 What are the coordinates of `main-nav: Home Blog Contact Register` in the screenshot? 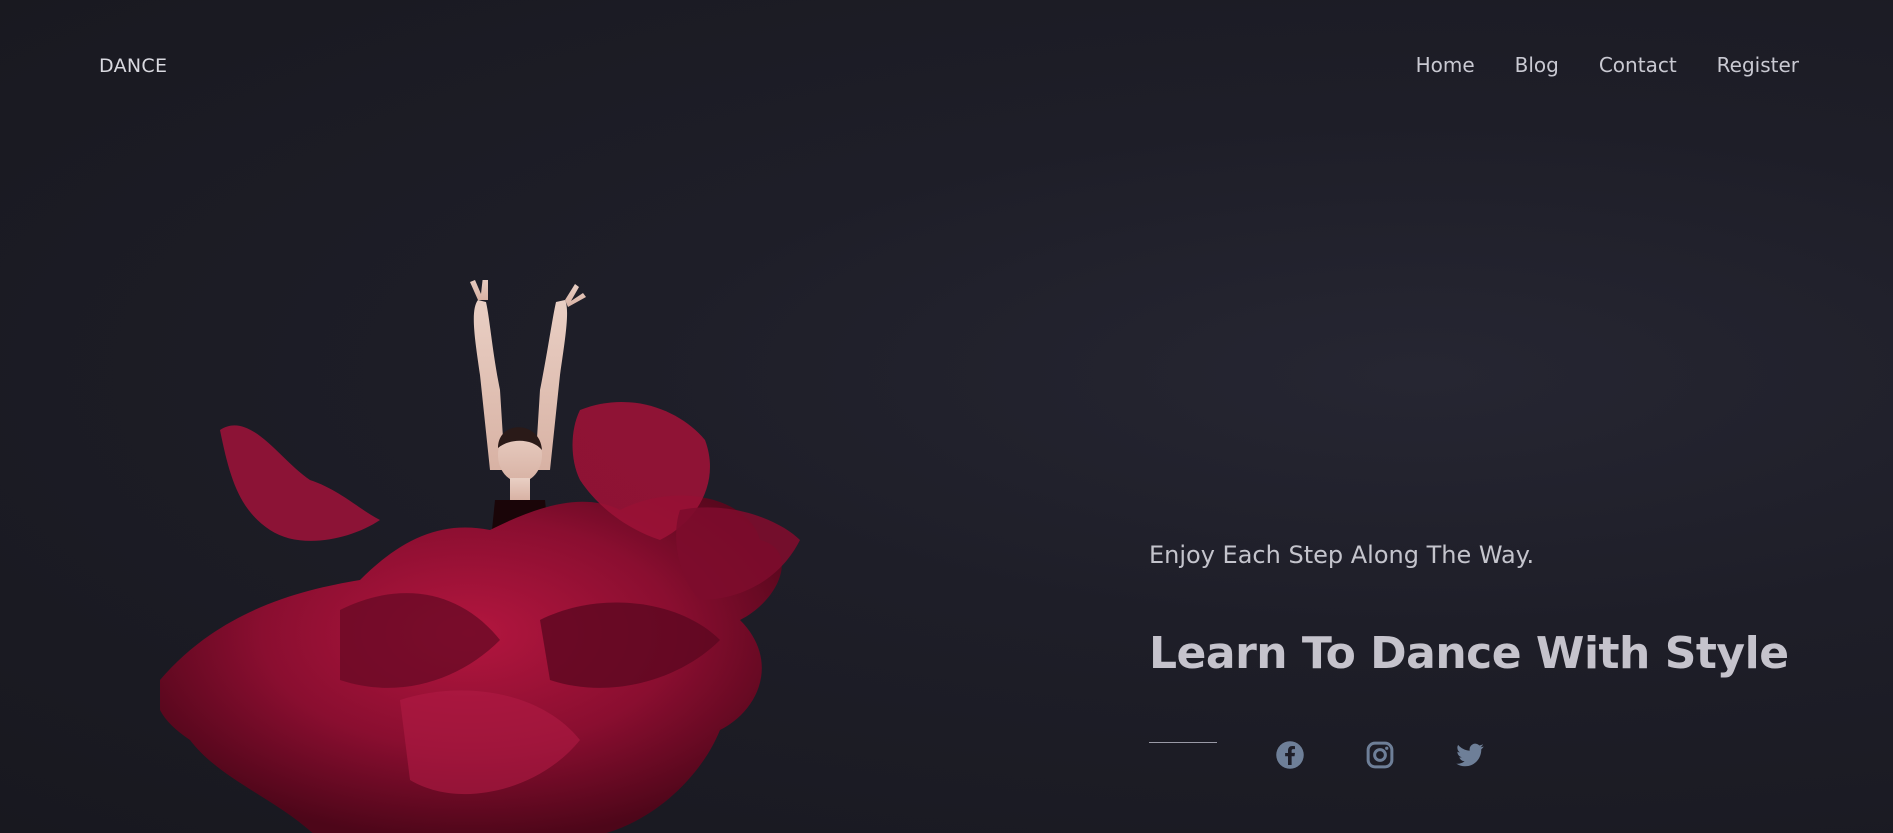 It's located at (1607, 65).